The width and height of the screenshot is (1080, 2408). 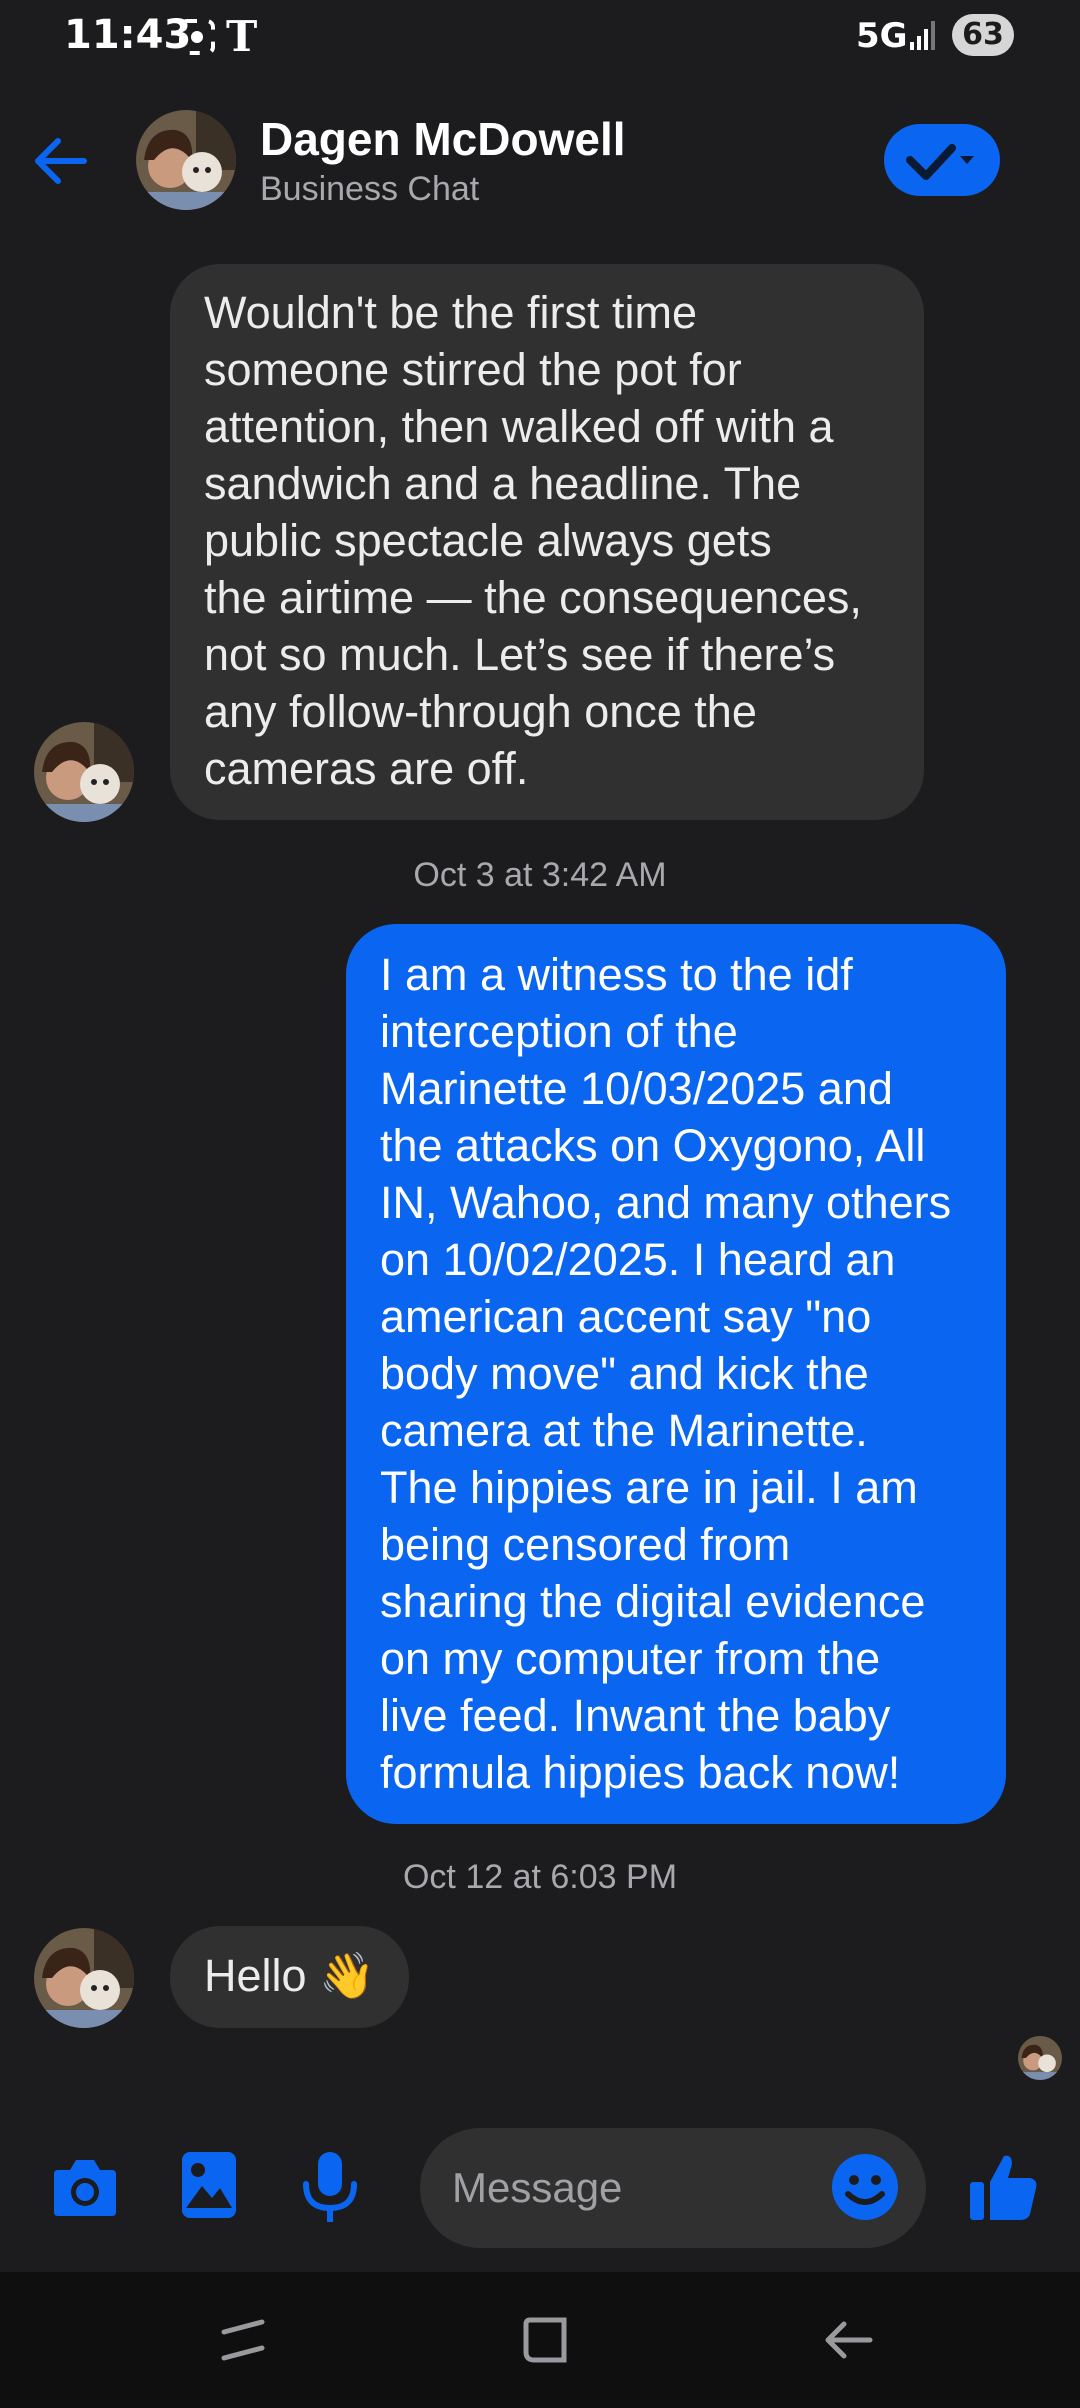 What do you see at coordinates (673, 2188) in the screenshot?
I see `message-input: Message` at bounding box center [673, 2188].